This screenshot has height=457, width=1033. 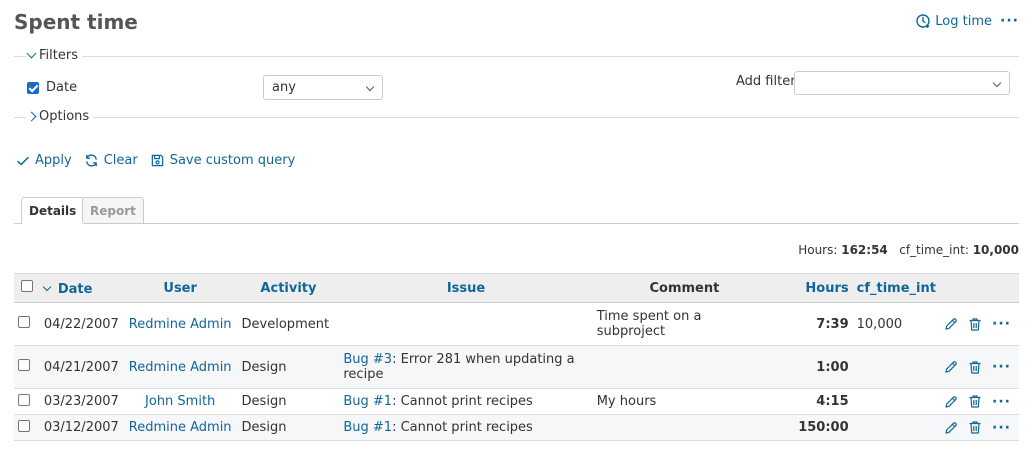 I want to click on apply-label: Apply, so click(x=53, y=160).